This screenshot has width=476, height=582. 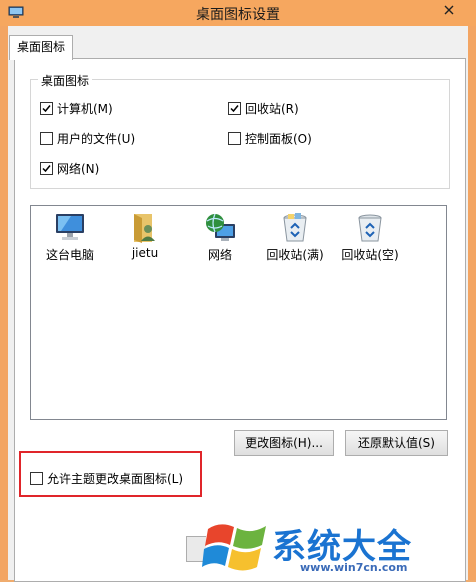 I want to click on checkbox-label: 用户的文件(U), so click(x=96, y=139).